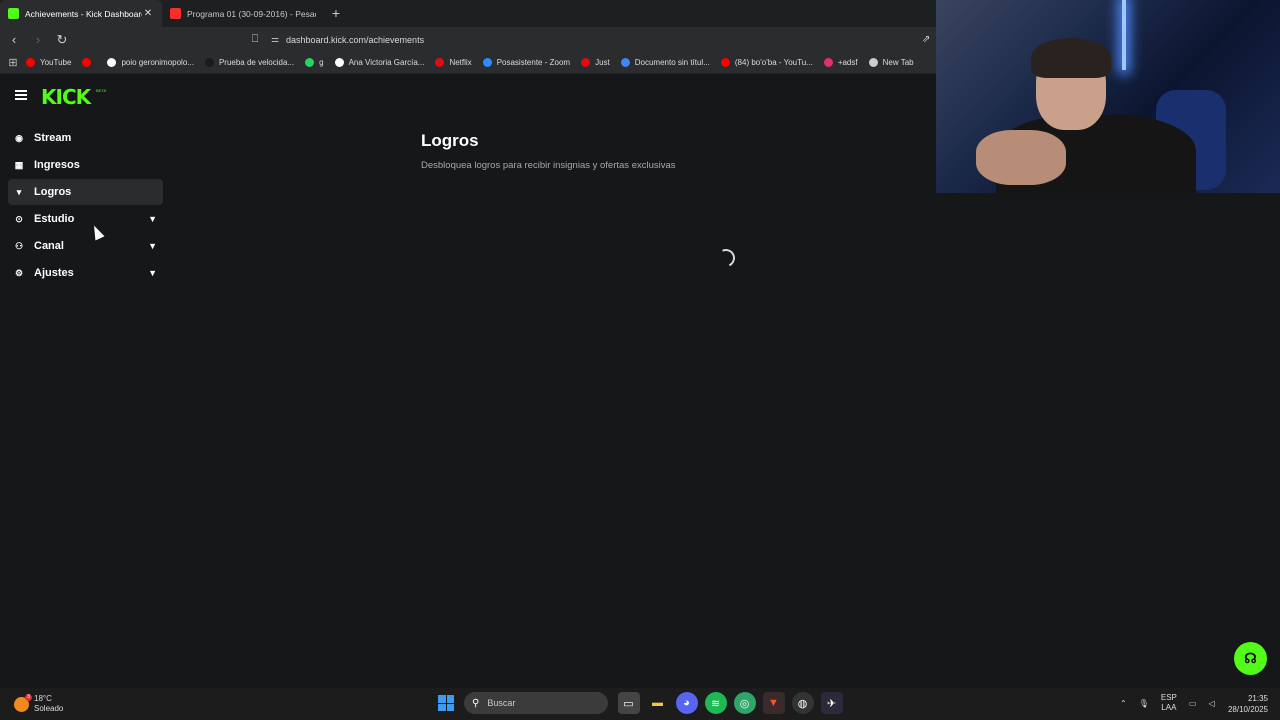  I want to click on globe-icon, so click(873, 62).